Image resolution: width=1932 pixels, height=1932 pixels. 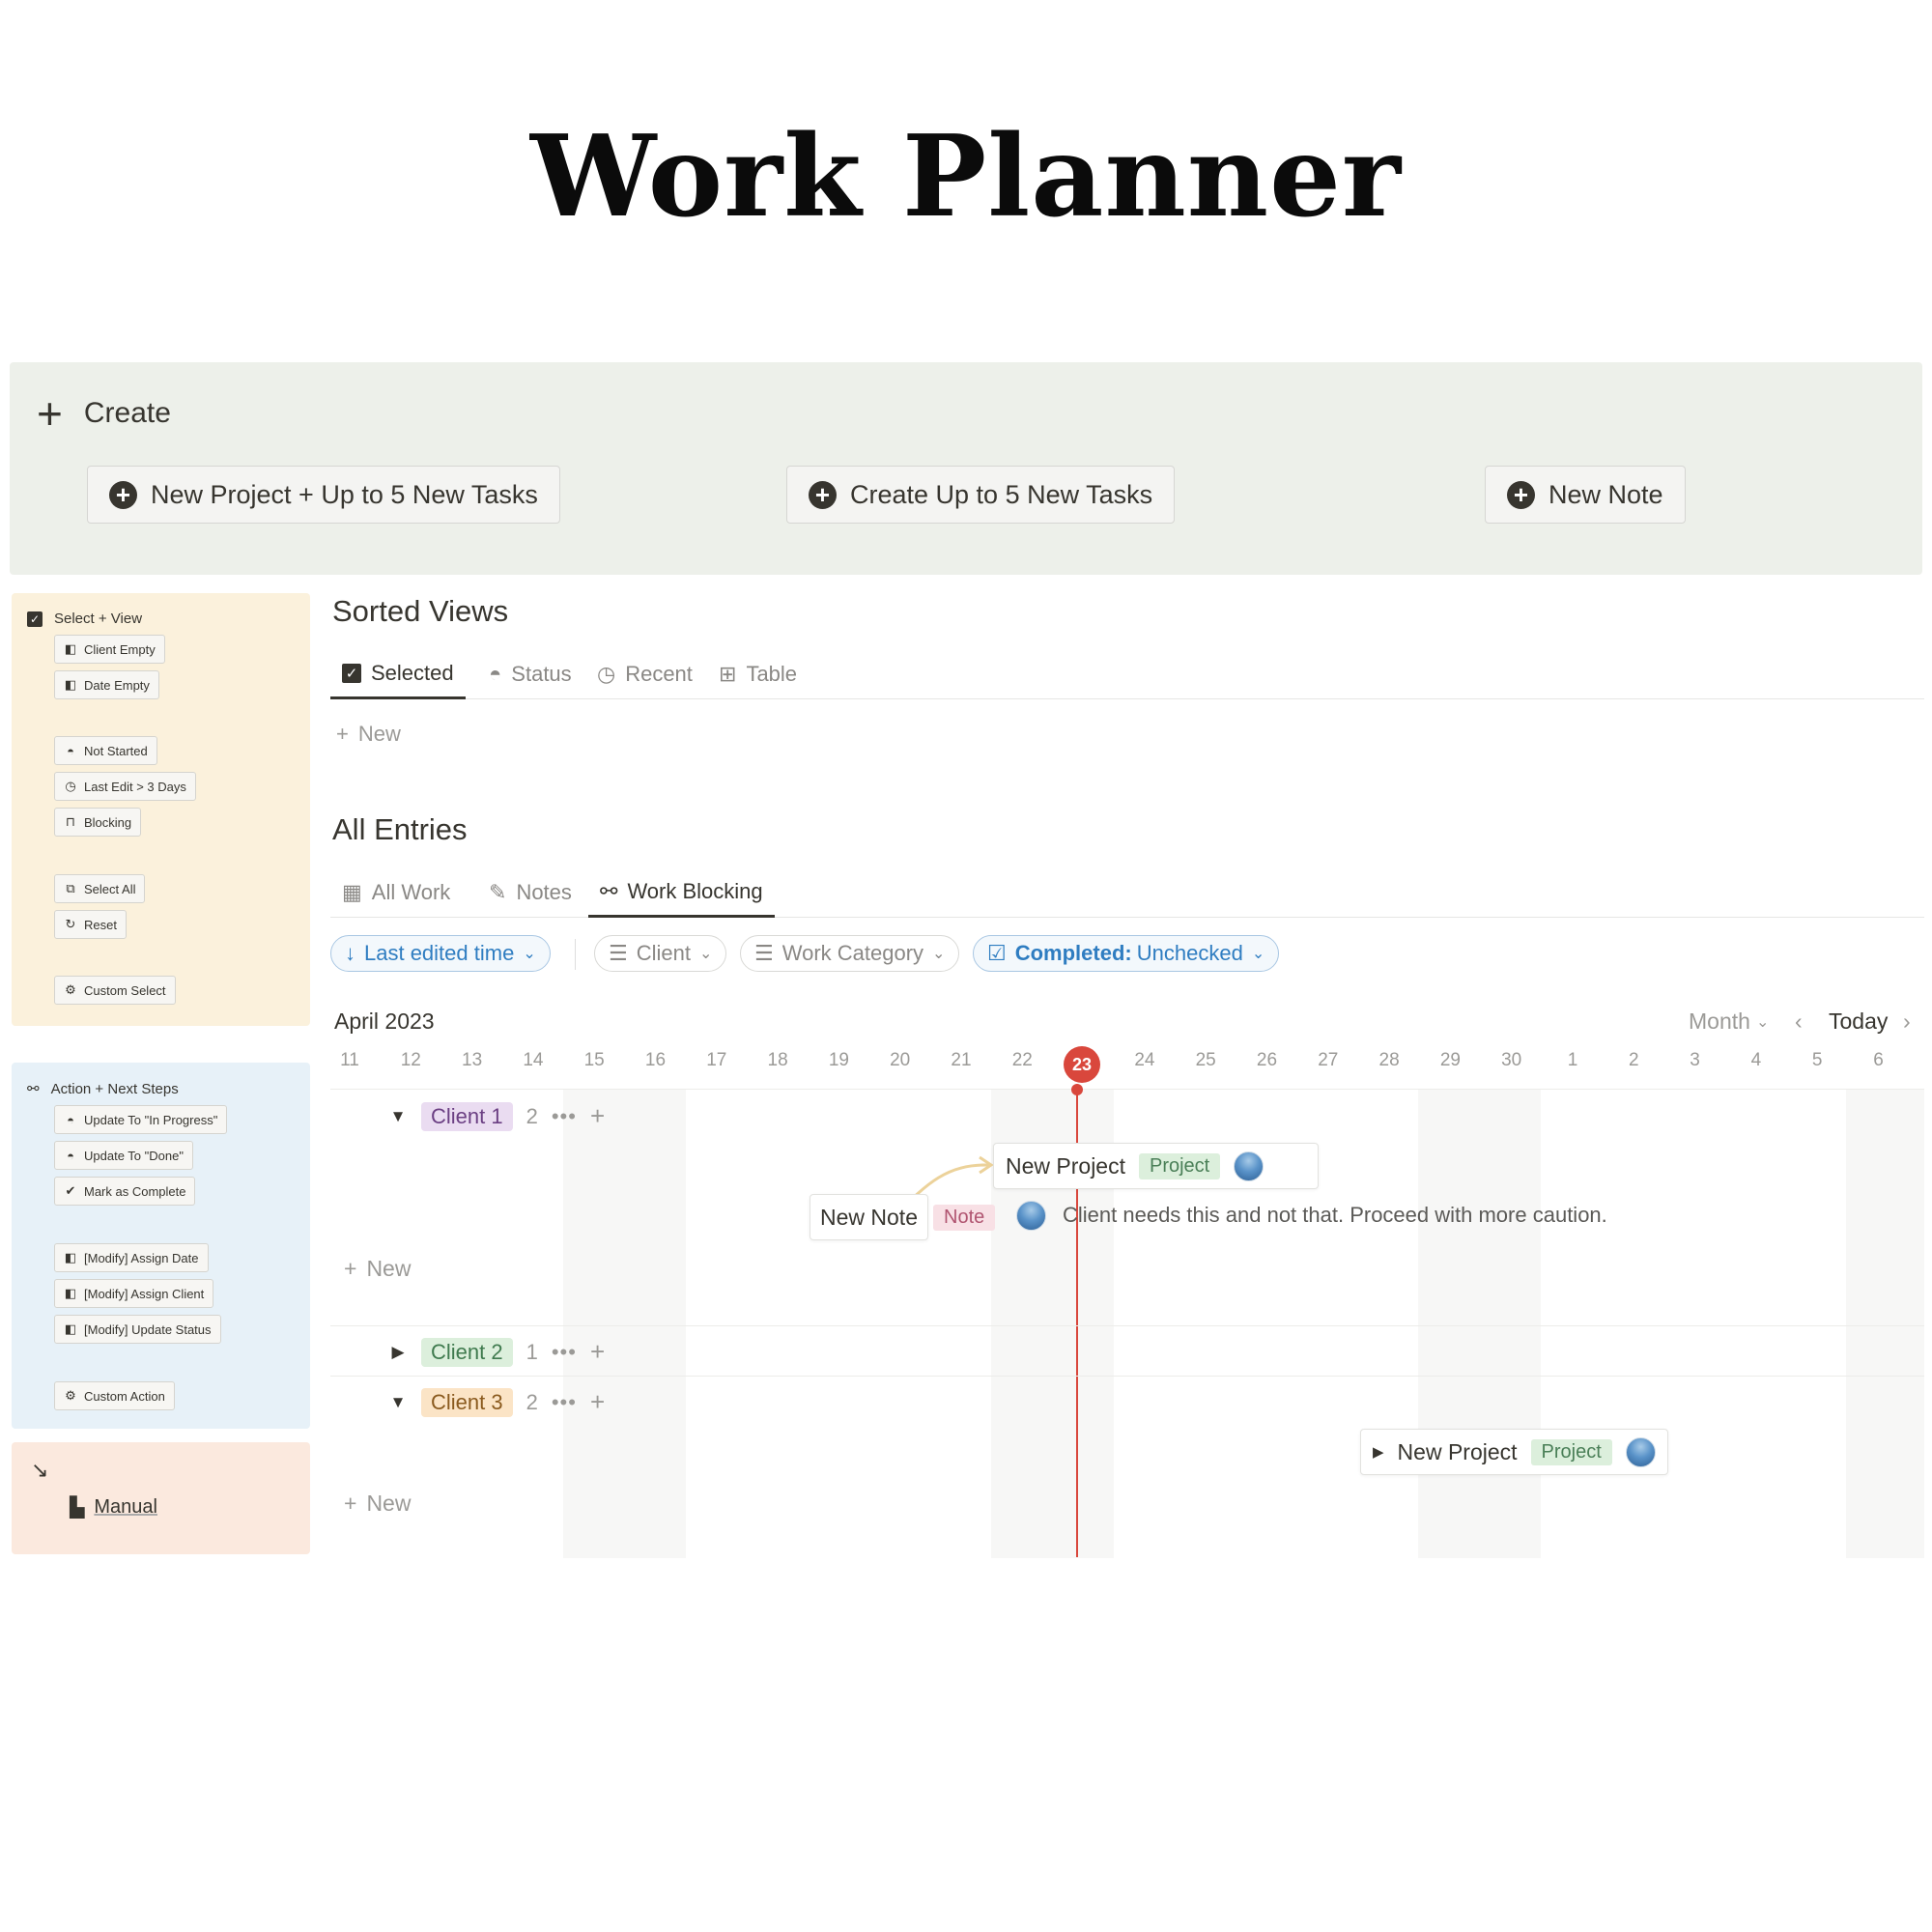 I want to click on all-entries-tabs: ▦ All Work ✎ Notes ⚯ Work Blocking, so click(x=1127, y=892).